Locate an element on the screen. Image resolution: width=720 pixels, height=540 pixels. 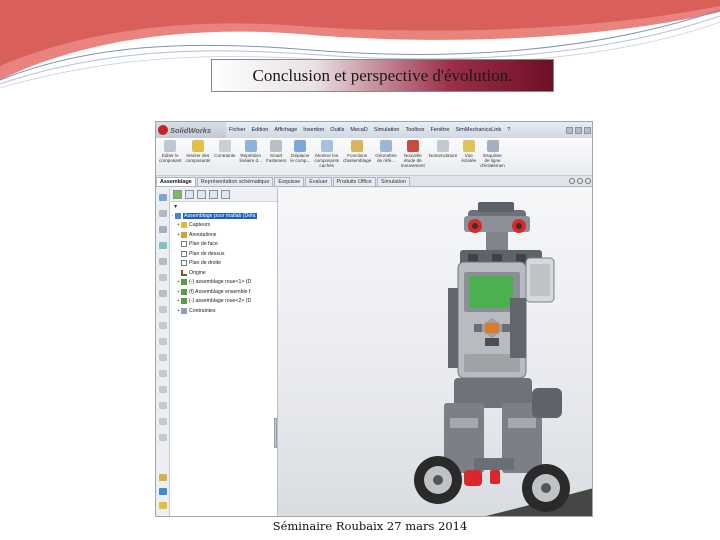
exploded-view-button: Vue éclatée is located at coordinates (468, 157).